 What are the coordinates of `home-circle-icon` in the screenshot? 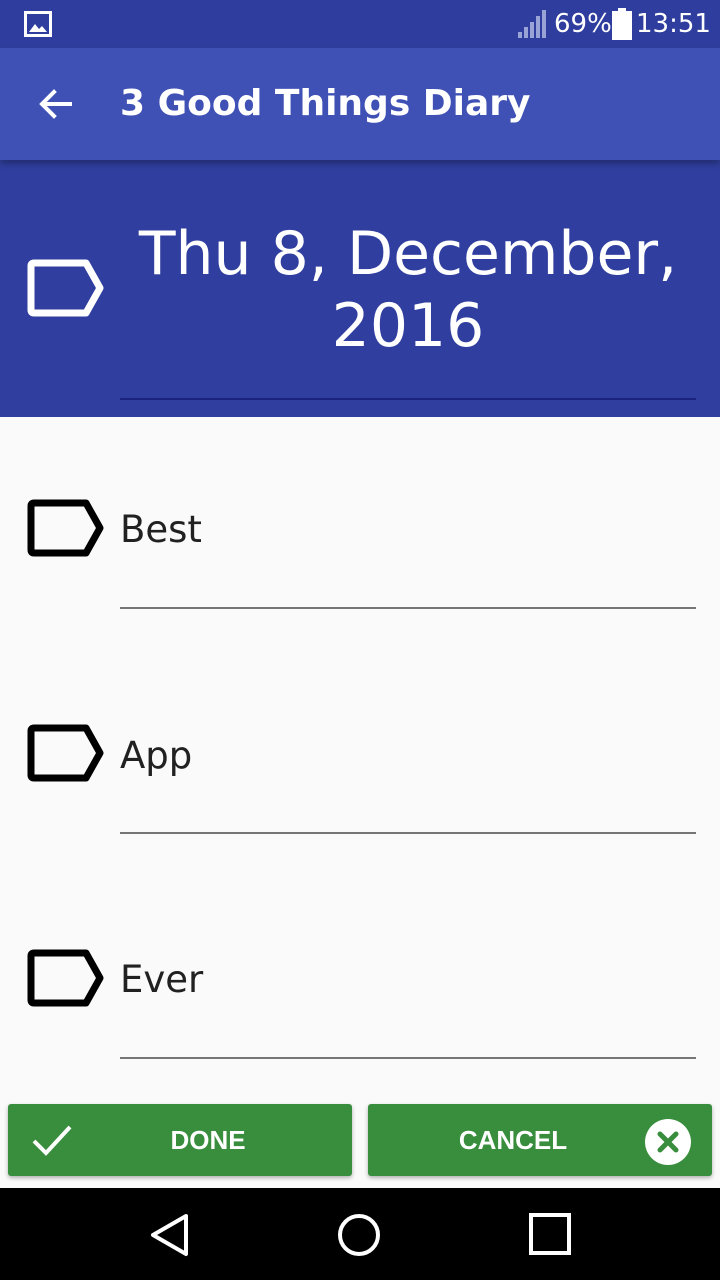 It's located at (359, 1235).